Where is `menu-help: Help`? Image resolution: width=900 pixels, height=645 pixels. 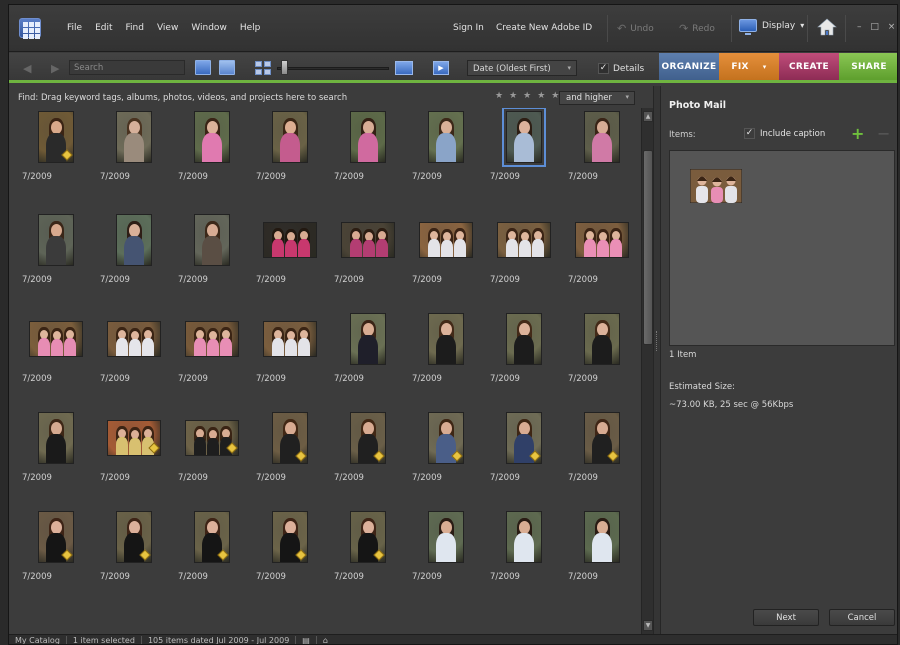
menu-help: Help is located at coordinates (250, 28).